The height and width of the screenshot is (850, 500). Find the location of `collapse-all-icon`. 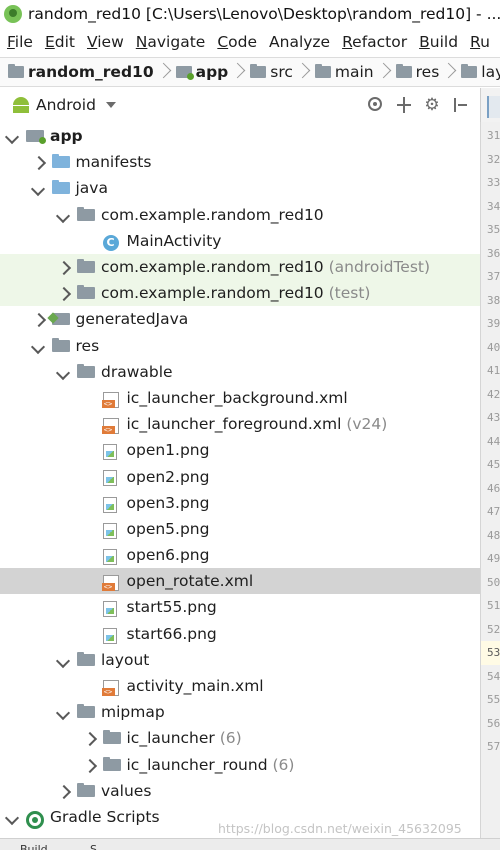

collapse-all-icon is located at coordinates (404, 105).